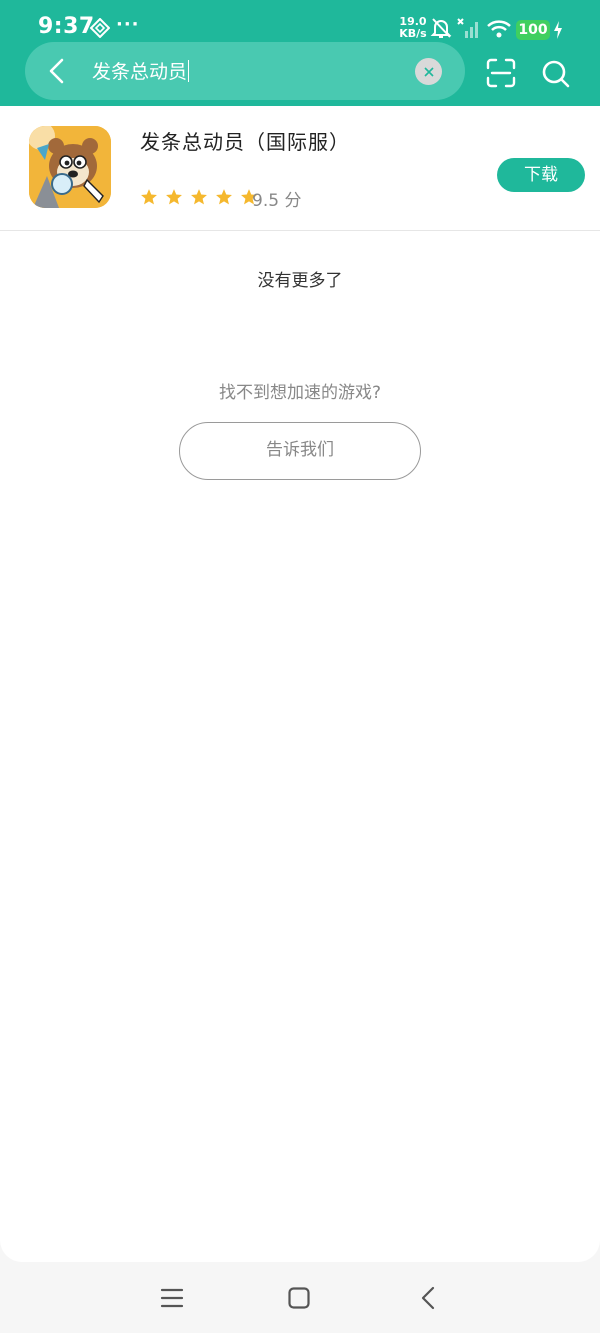  I want to click on home-icon, so click(299, 1298).